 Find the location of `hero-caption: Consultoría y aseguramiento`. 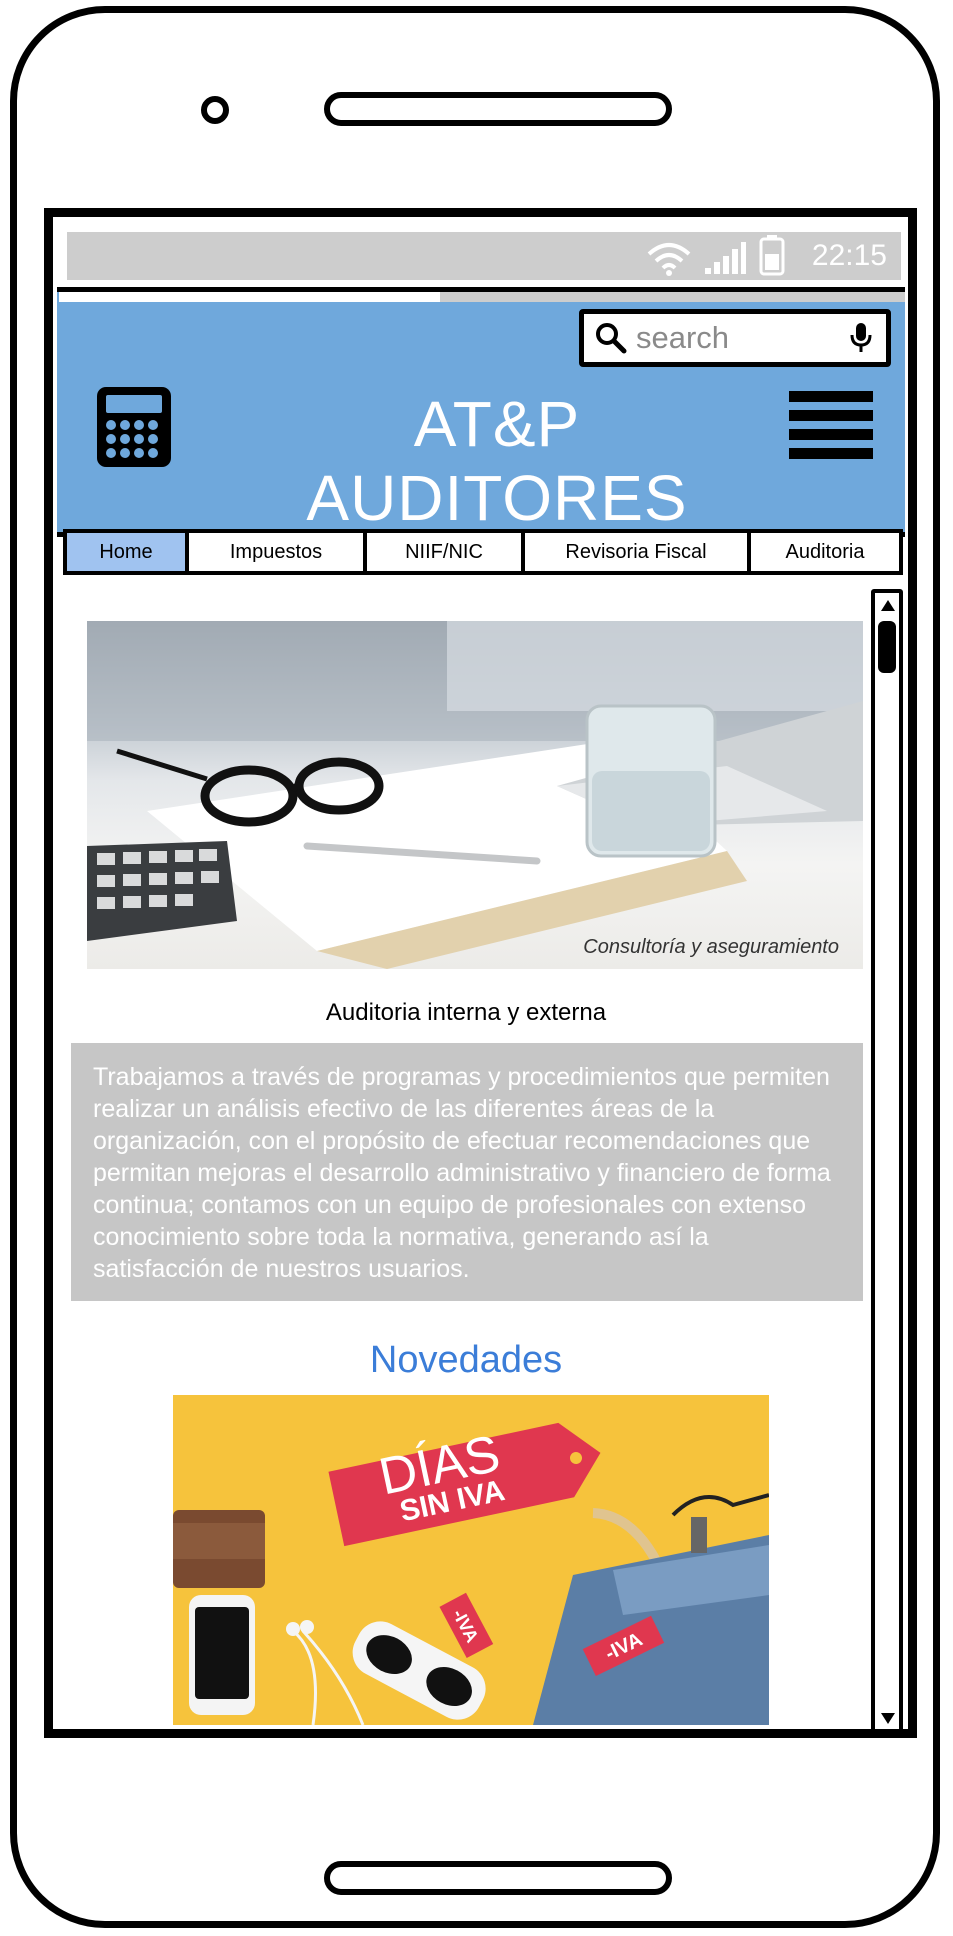

hero-caption: Consultoría y aseguramiento is located at coordinates (711, 947).